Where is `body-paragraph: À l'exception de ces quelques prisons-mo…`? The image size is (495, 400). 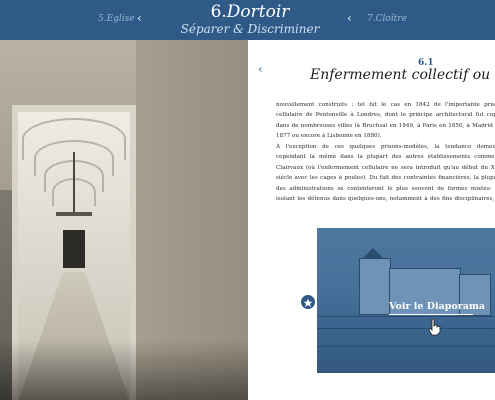
body-paragraph: À l'exception de ces quelques prisons-mo… is located at coordinates (385, 173).